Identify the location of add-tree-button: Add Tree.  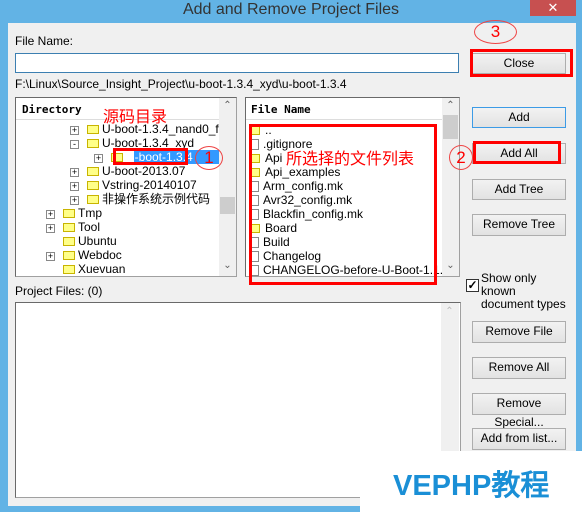
(519, 189).